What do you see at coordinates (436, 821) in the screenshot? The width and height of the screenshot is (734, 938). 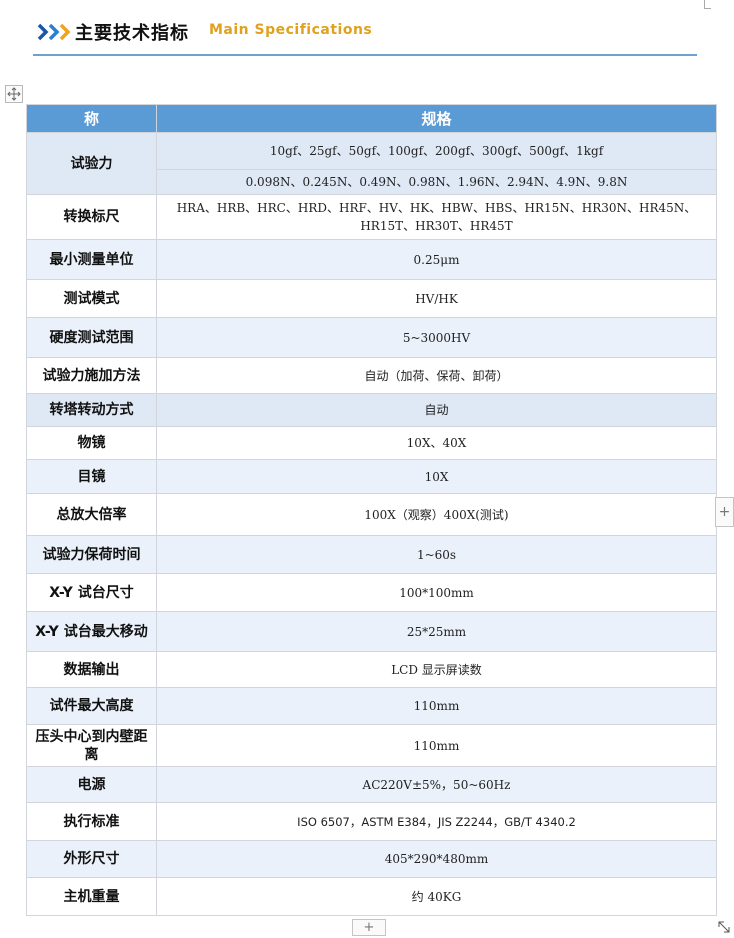 I see `row-value: ISO 6507，ASTM E384，JIS Z2244，GB/T 4340.2` at bounding box center [436, 821].